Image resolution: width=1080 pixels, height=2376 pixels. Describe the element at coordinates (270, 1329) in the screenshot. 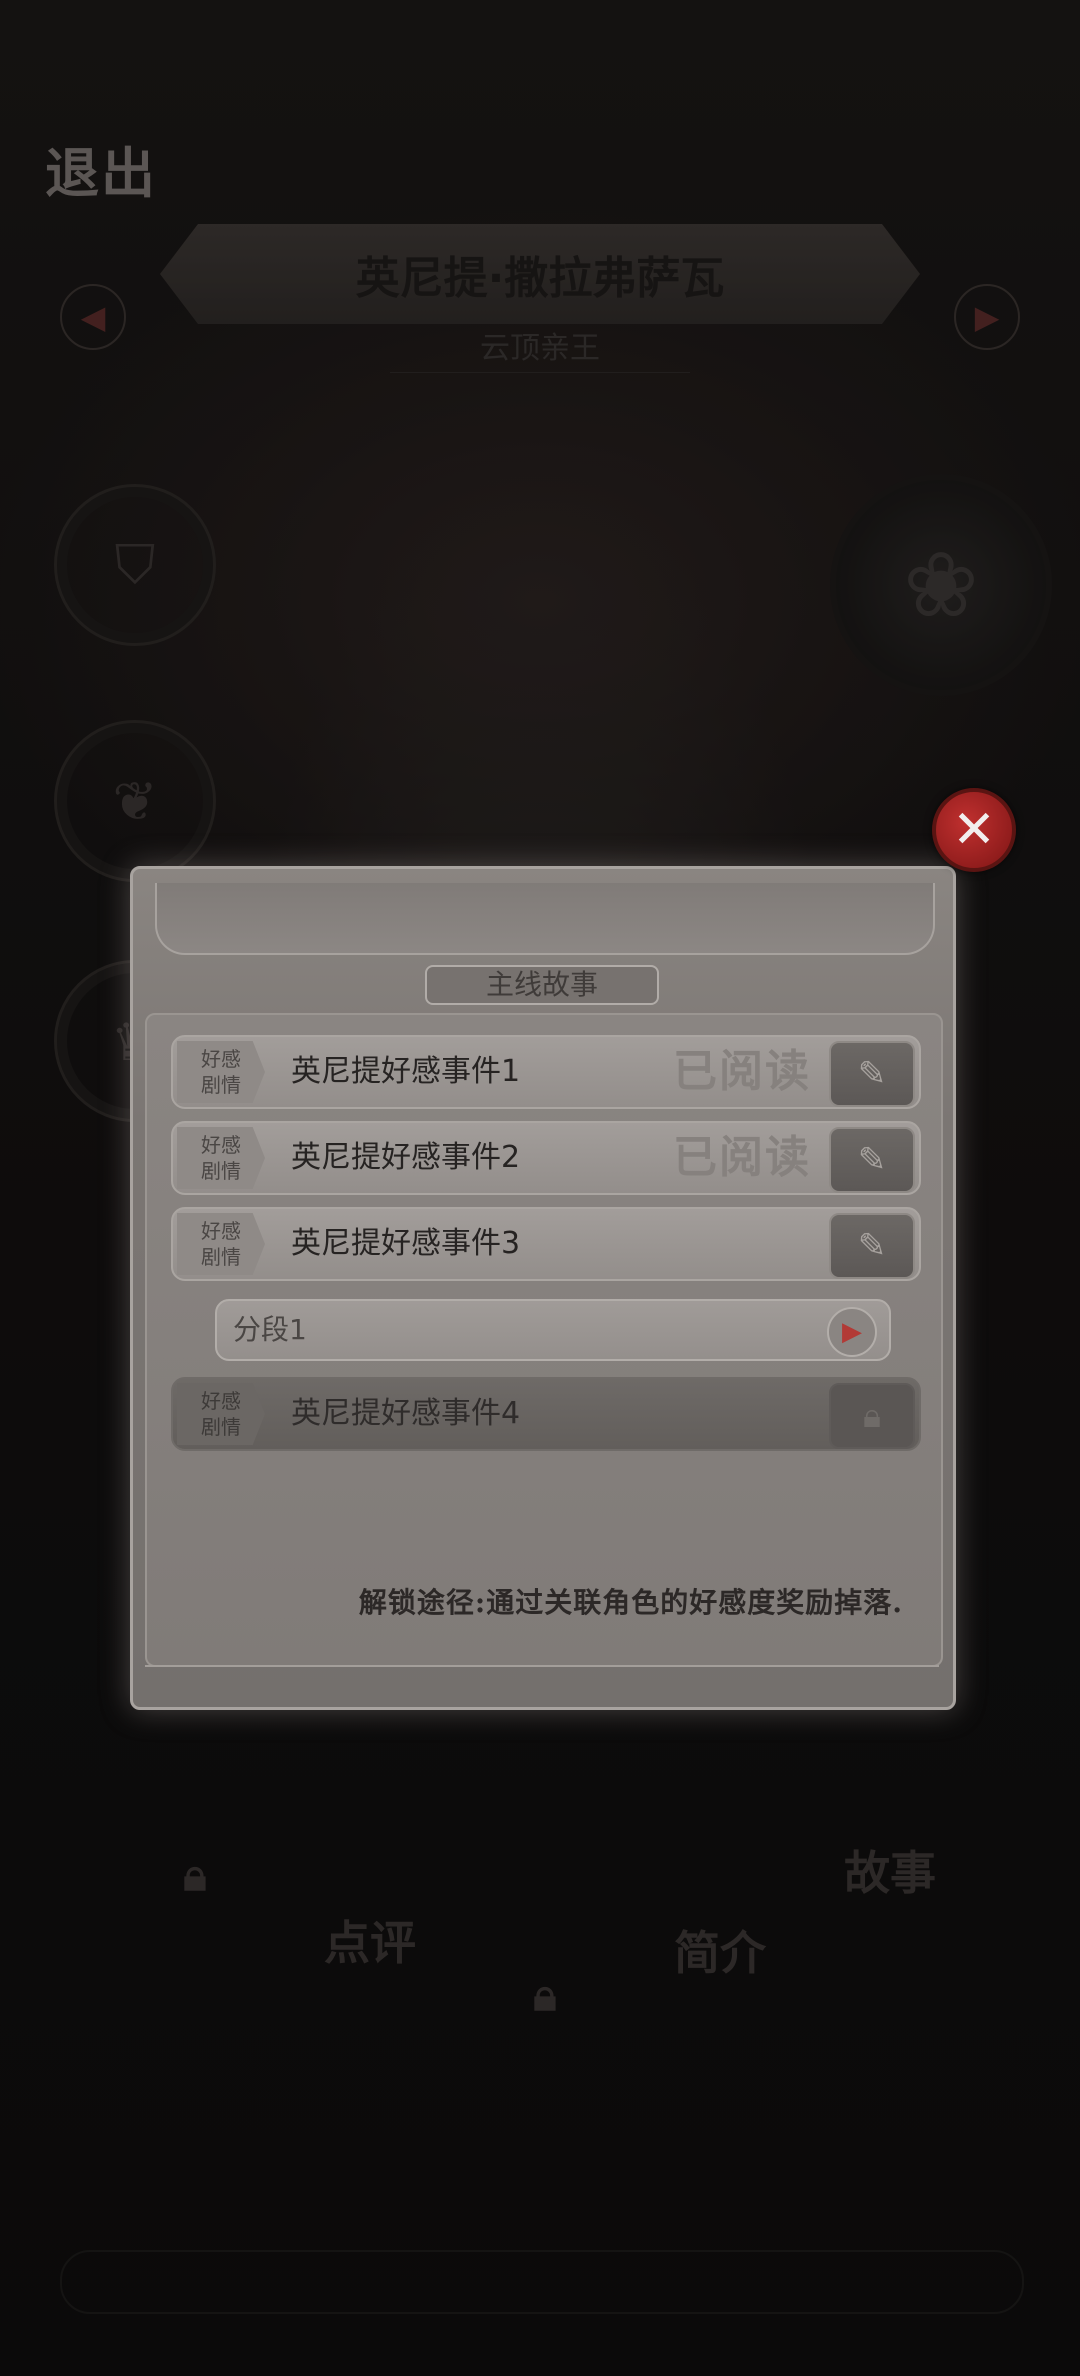

I see `segment-label: 分段1` at that location.